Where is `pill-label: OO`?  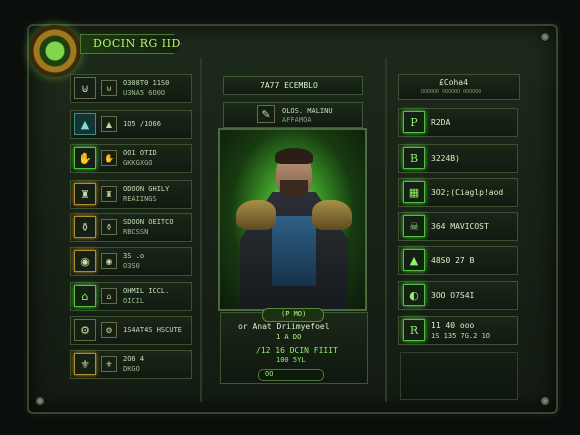
pill-label: OO is located at coordinates (269, 374).